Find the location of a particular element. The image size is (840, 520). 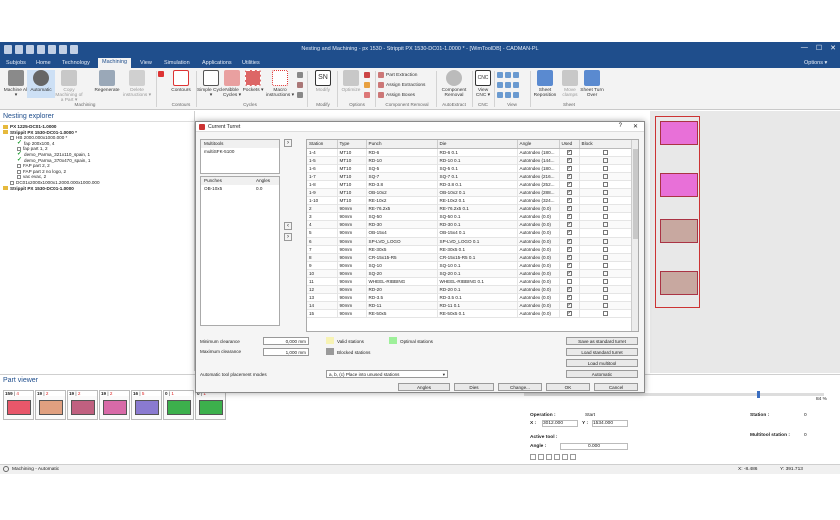

simulation-progress-track is located at coordinates (674, 394).